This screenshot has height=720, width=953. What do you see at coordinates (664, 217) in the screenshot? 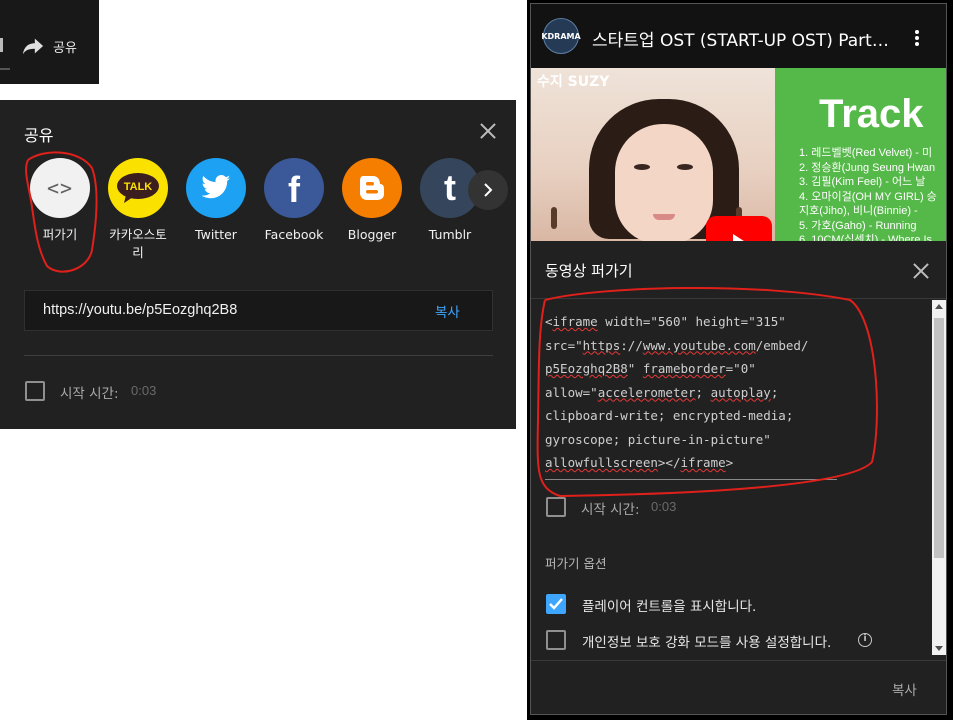
I see `thumbnail-mouth` at bounding box center [664, 217].